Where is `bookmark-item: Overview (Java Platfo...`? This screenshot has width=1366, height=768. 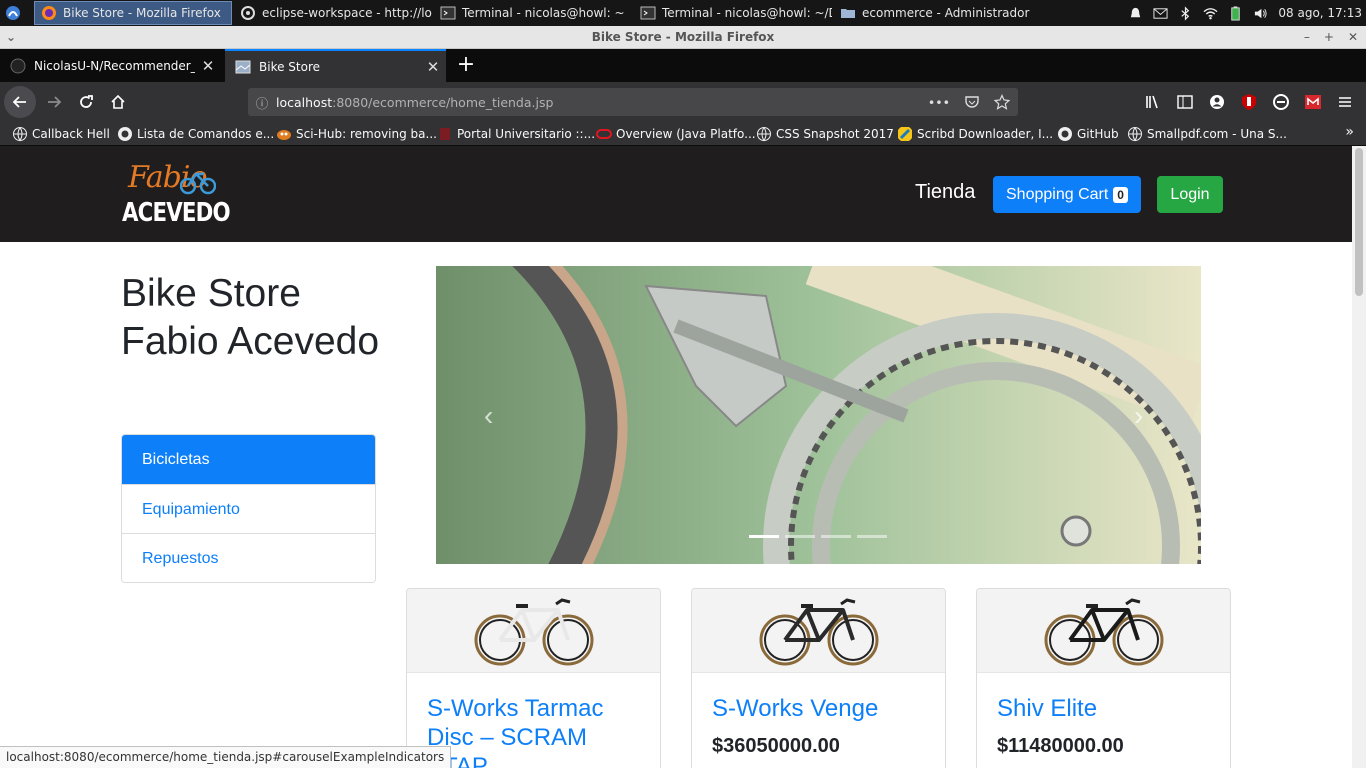 bookmark-item: Overview (Java Platfo... is located at coordinates (676, 134).